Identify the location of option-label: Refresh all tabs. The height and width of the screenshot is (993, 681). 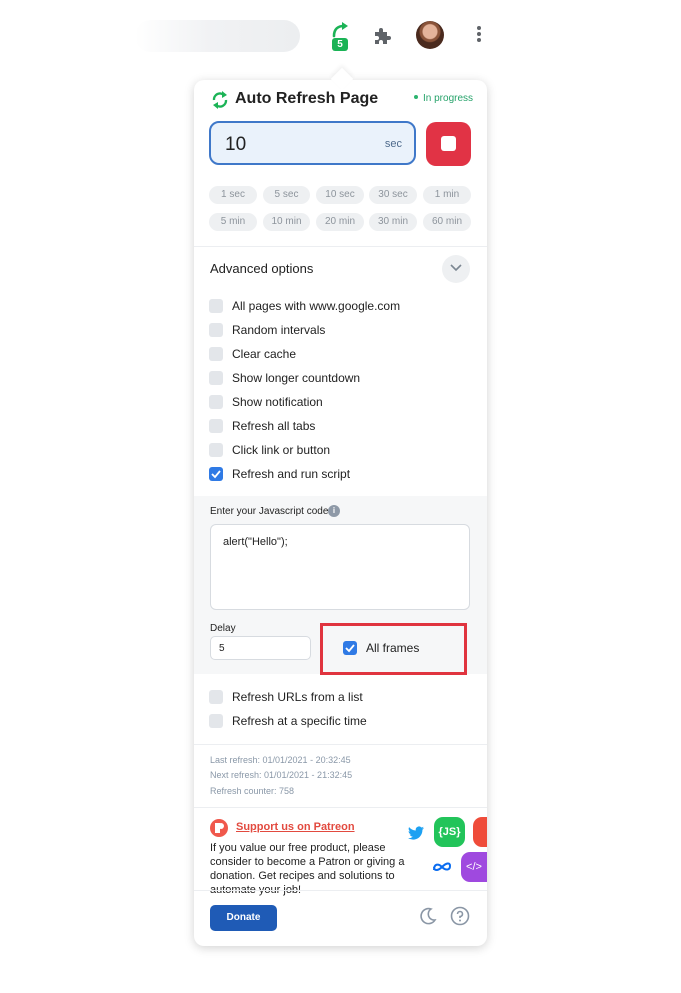
(274, 426).